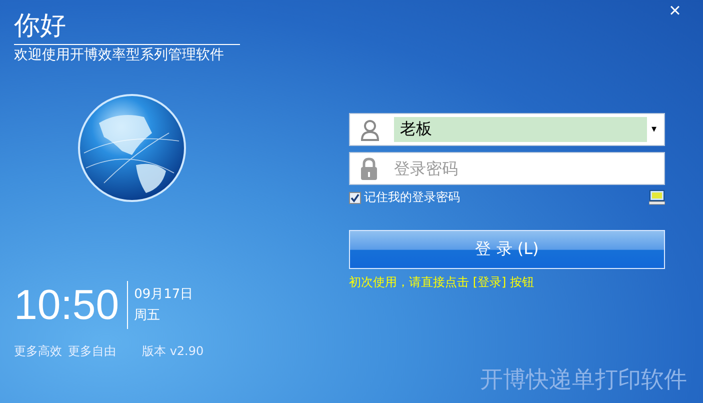  What do you see at coordinates (173, 351) in the screenshot?
I see `version-text: 版本 v2.90` at bounding box center [173, 351].